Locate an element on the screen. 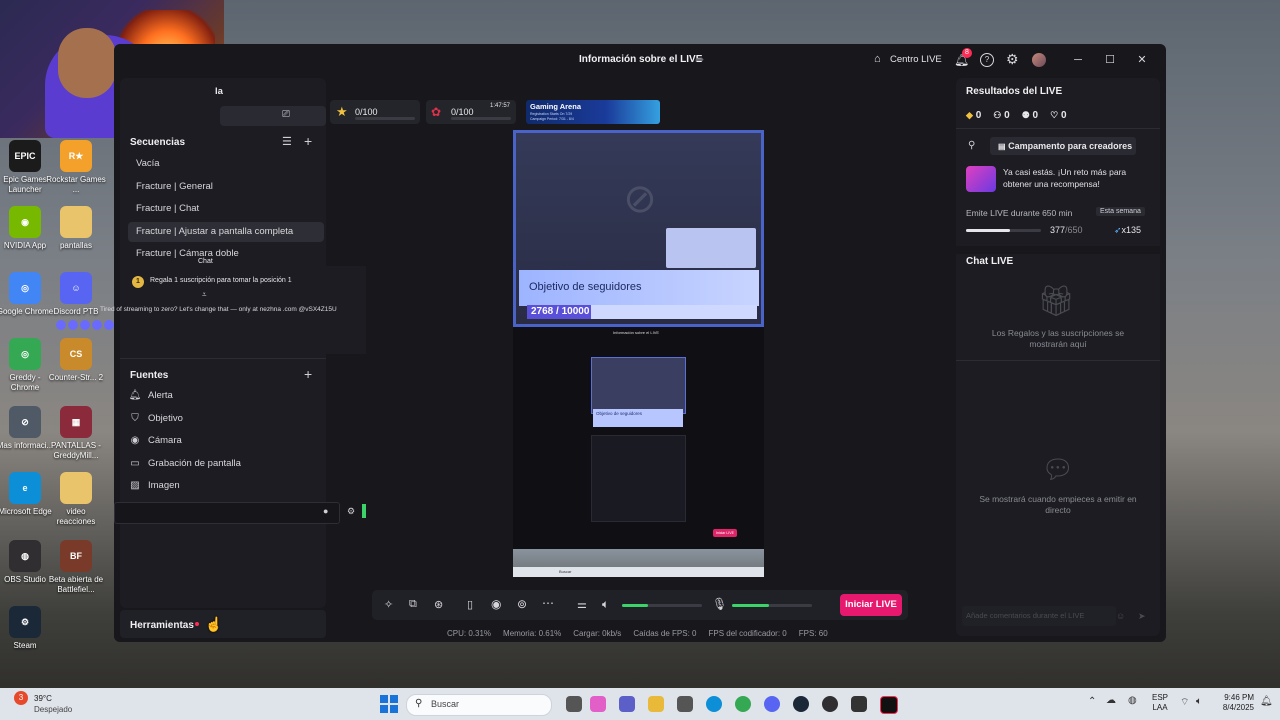  tiktok-live-icon is located at coordinates (889, 705).